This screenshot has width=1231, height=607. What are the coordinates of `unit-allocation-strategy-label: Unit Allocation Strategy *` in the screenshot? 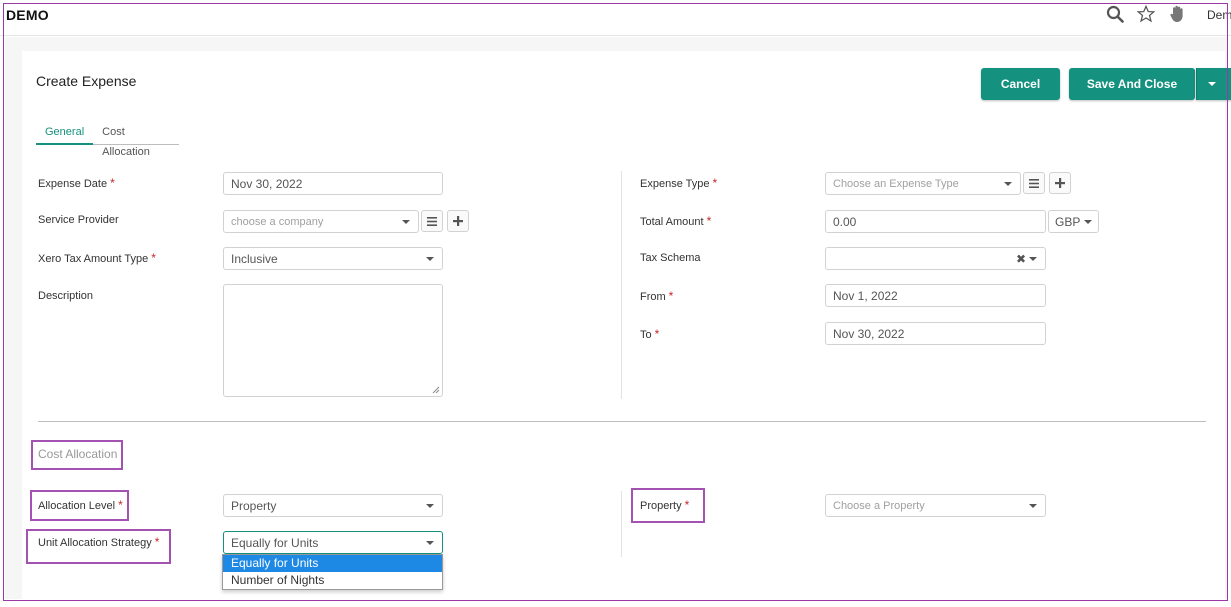 It's located at (99, 542).